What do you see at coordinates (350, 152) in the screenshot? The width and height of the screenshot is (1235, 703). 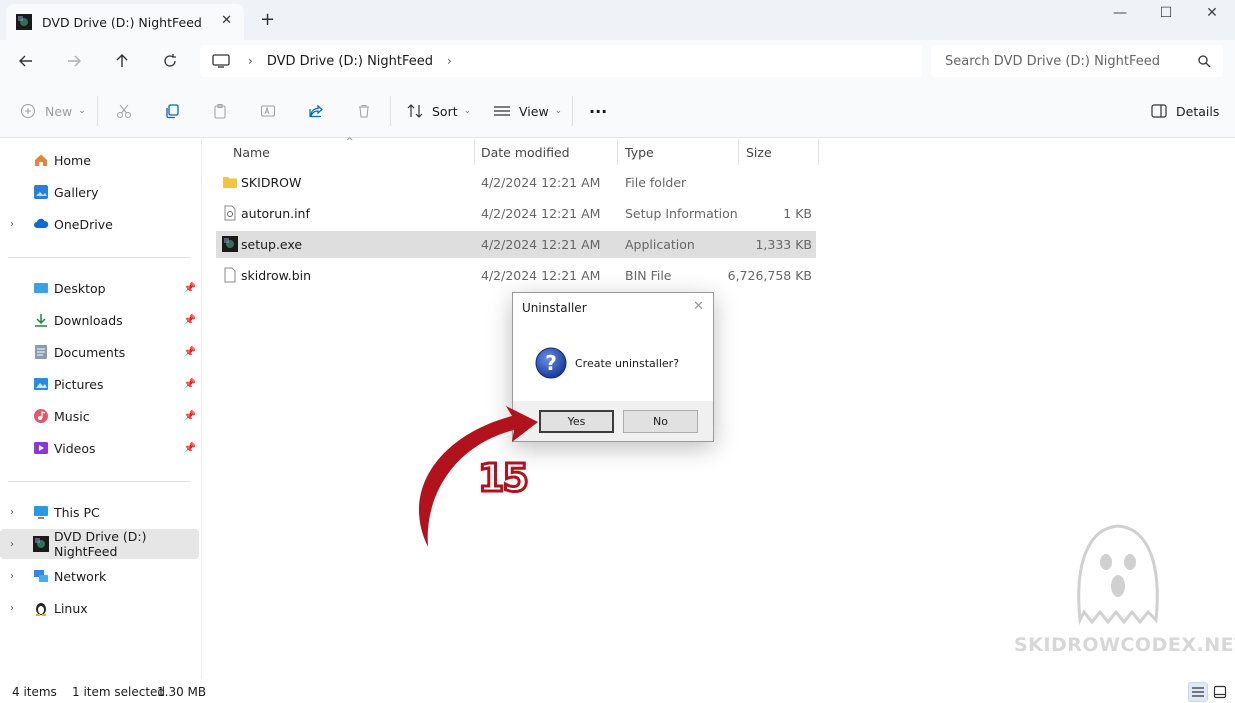 I see `column-header-name: Name` at bounding box center [350, 152].